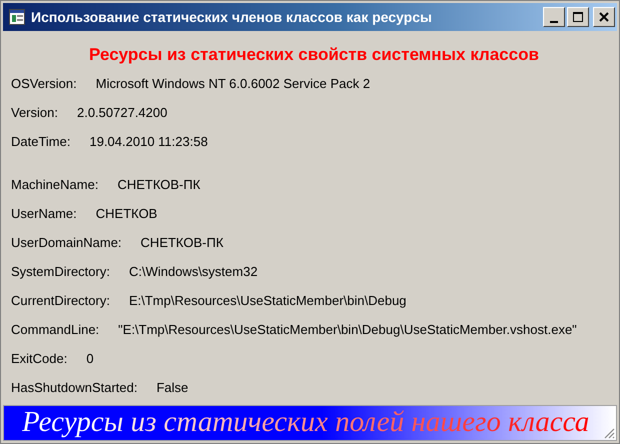 This screenshot has height=444, width=620. Describe the element at coordinates (44, 213) in the screenshot. I see `field-label: UserName:` at that location.